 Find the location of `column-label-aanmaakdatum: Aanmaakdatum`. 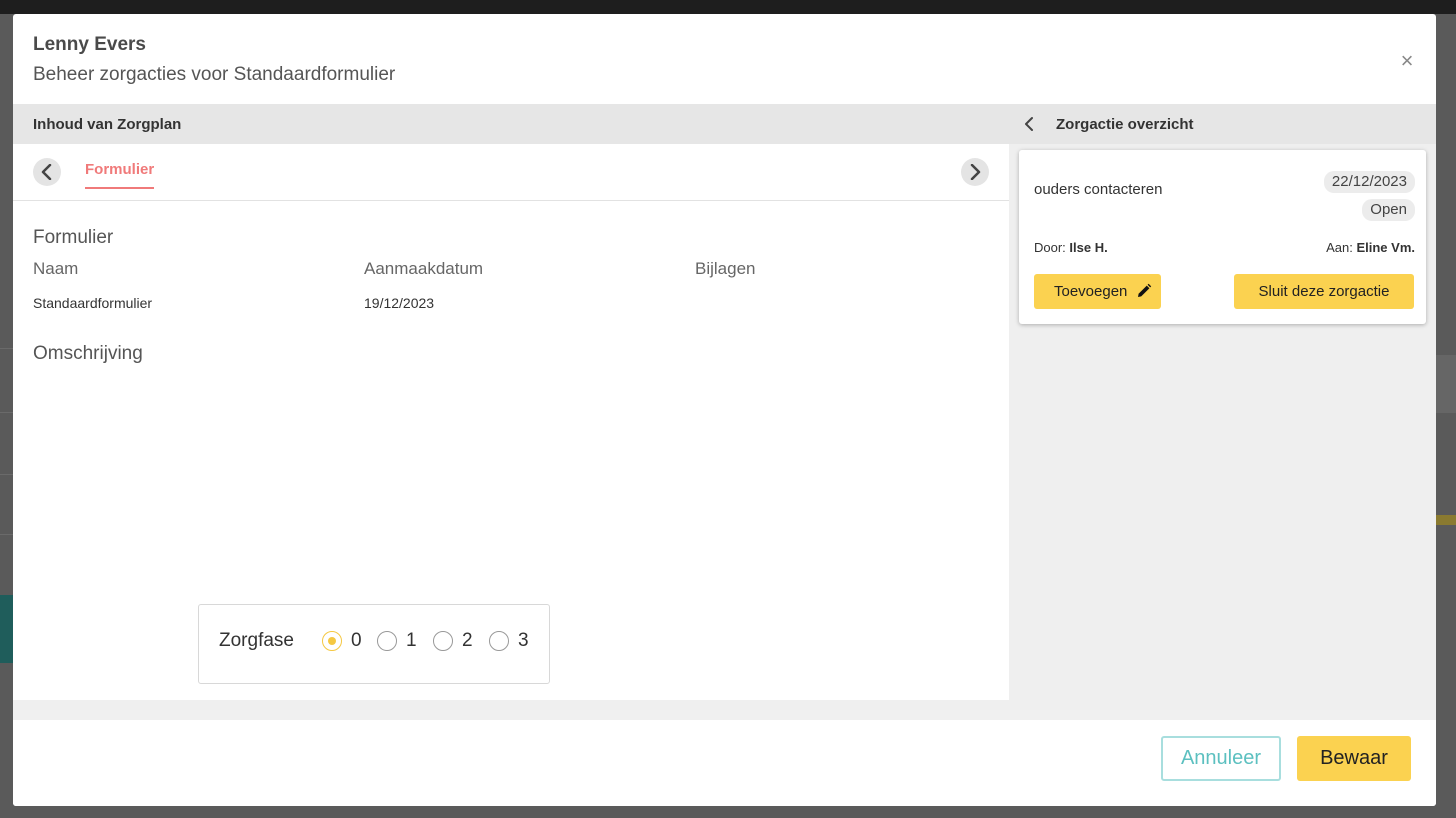

column-label-aanmaakdatum: Aanmaakdatum is located at coordinates (424, 268).